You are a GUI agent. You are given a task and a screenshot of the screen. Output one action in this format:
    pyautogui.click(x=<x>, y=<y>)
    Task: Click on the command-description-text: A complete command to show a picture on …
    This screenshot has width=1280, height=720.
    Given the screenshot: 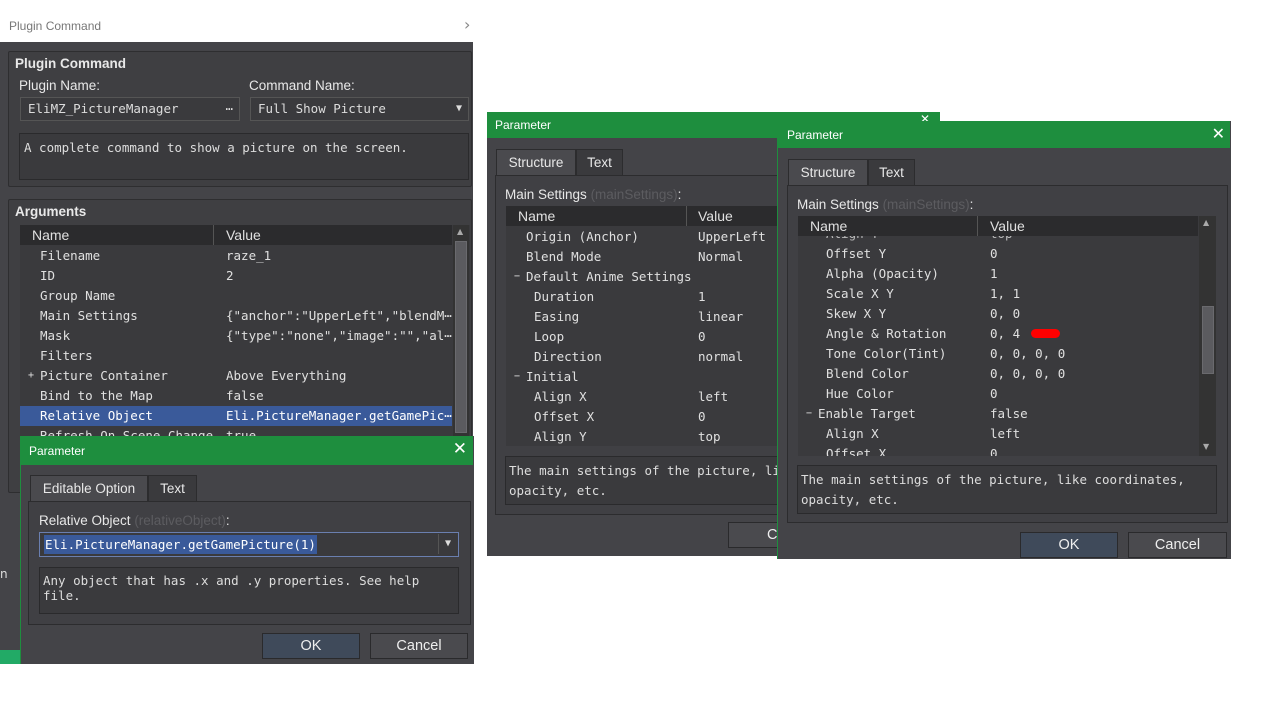 What is the action you would take?
    pyautogui.click(x=216, y=147)
    